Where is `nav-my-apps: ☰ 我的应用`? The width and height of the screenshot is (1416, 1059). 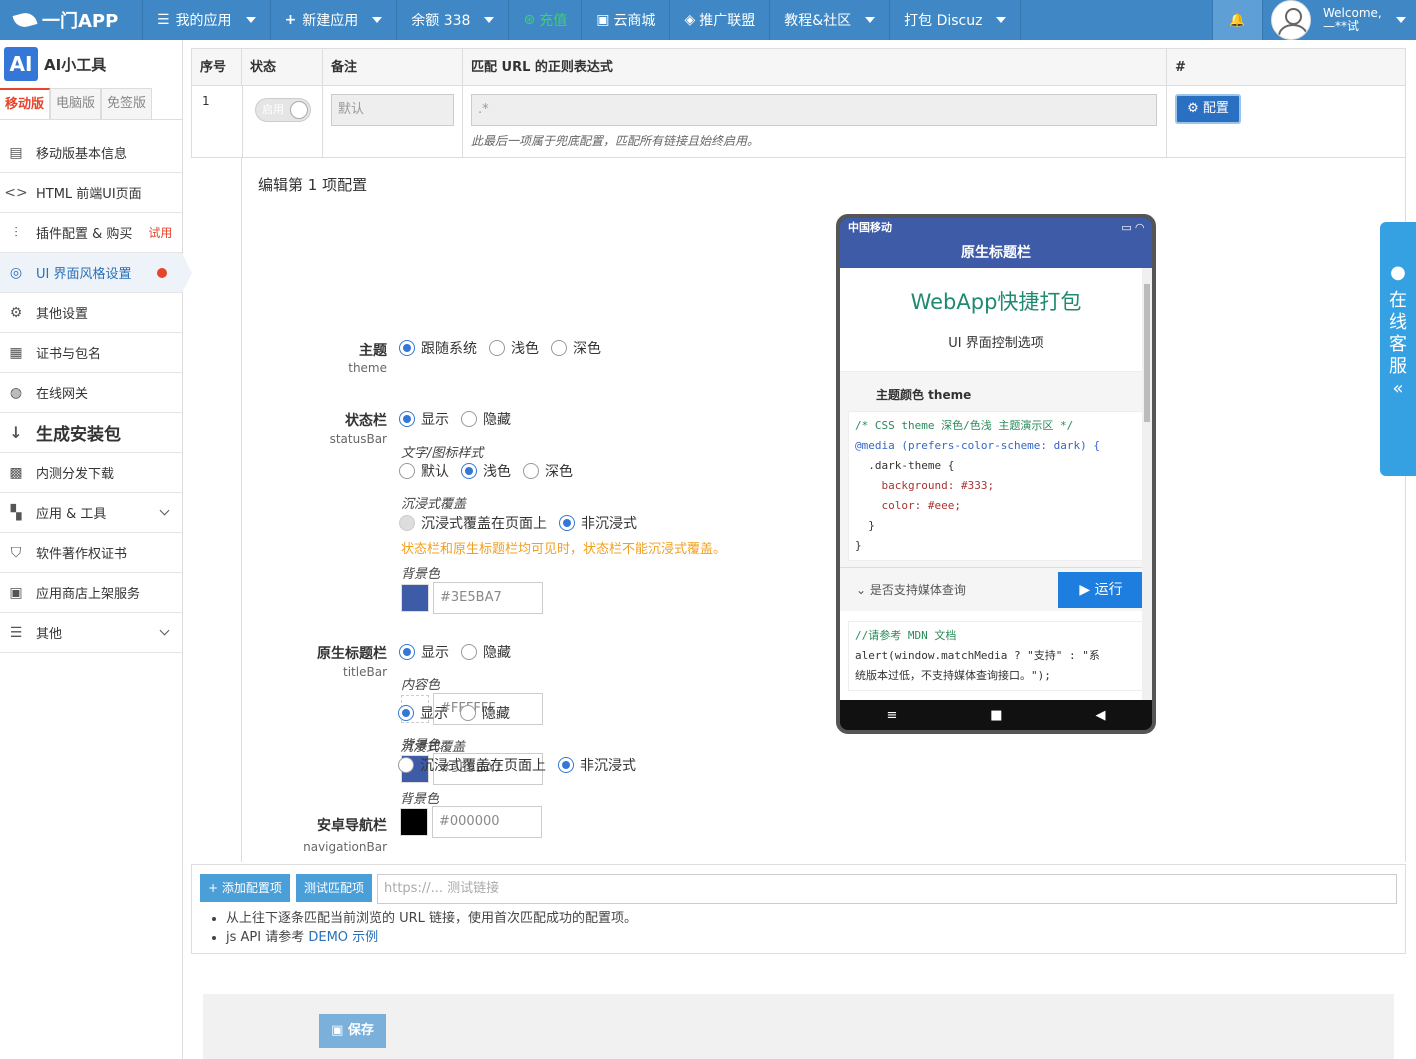
nav-my-apps: ☰ 我的应用 is located at coordinates (207, 20).